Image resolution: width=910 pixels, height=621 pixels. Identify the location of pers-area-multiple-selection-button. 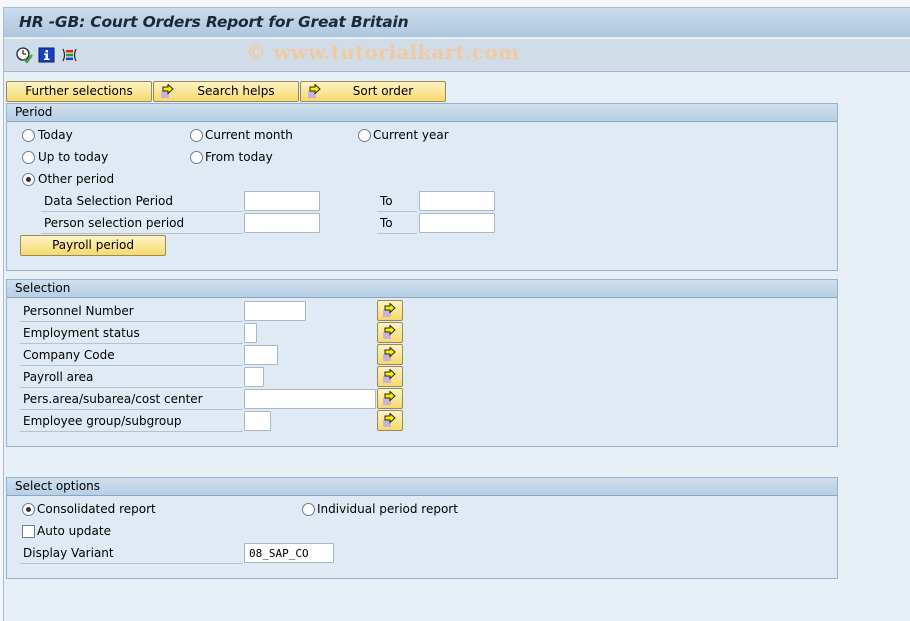
(390, 398).